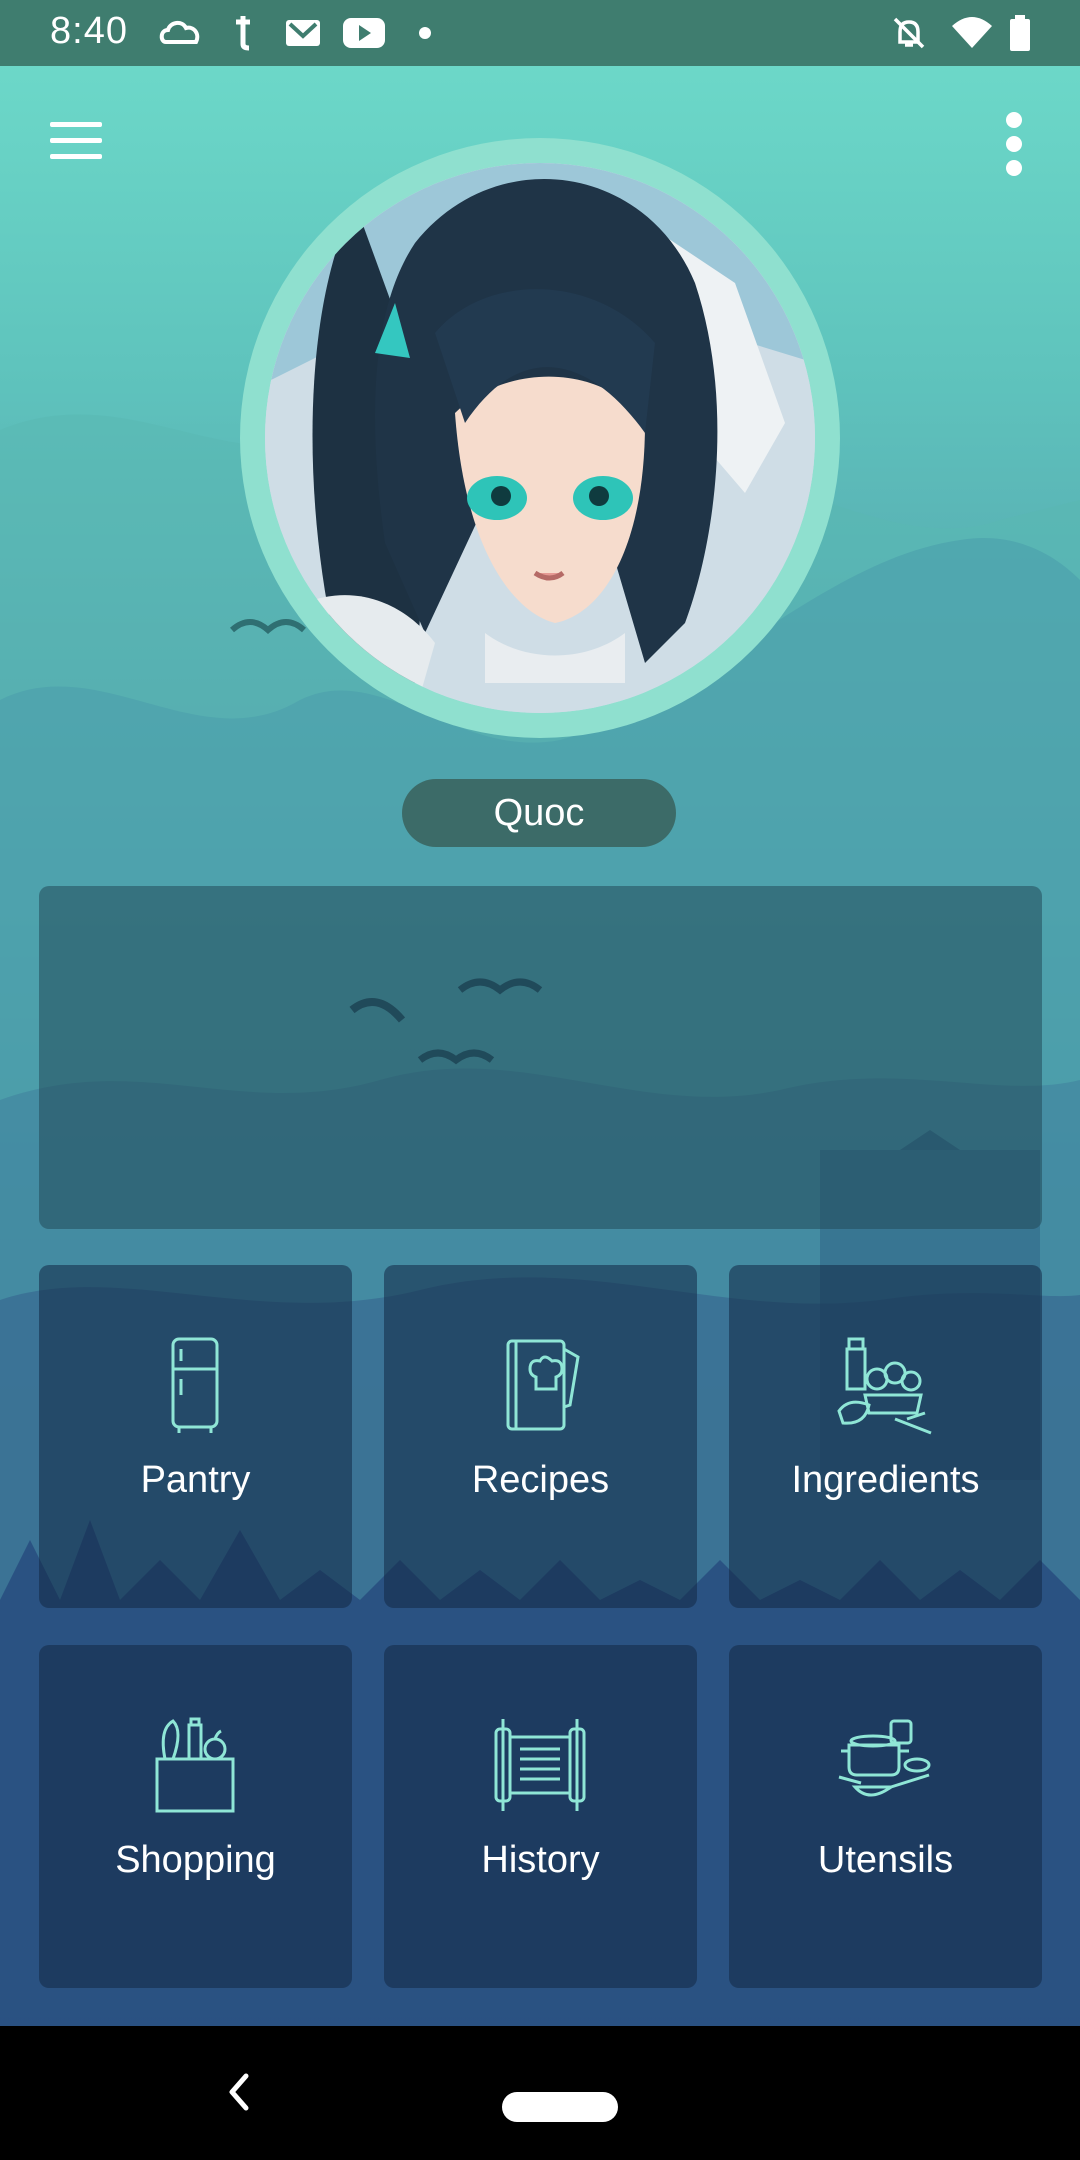 The height and width of the screenshot is (2160, 1080). Describe the element at coordinates (560, 2107) in the screenshot. I see `home-pill` at that location.